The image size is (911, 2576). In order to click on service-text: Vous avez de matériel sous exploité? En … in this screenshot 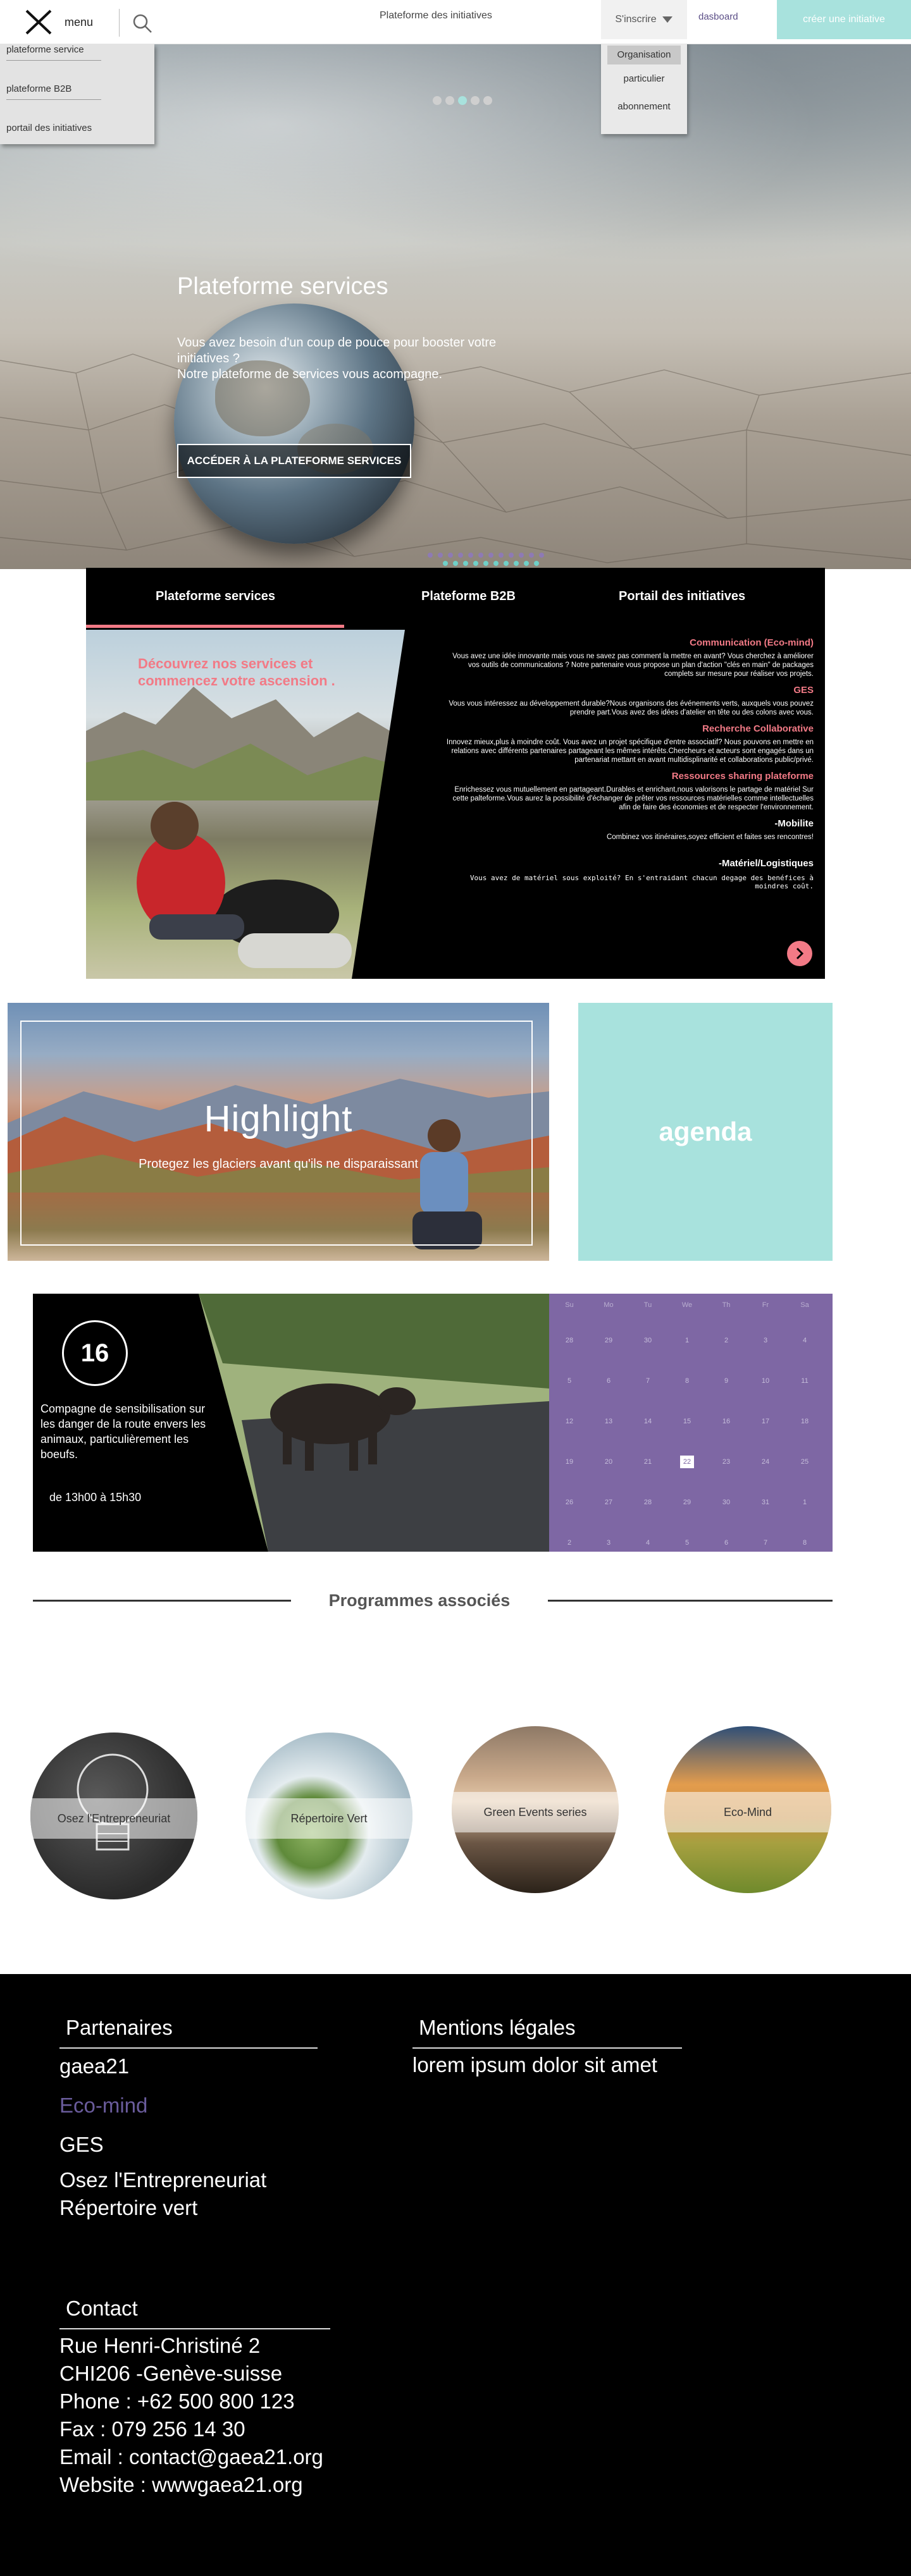, I will do `click(641, 882)`.